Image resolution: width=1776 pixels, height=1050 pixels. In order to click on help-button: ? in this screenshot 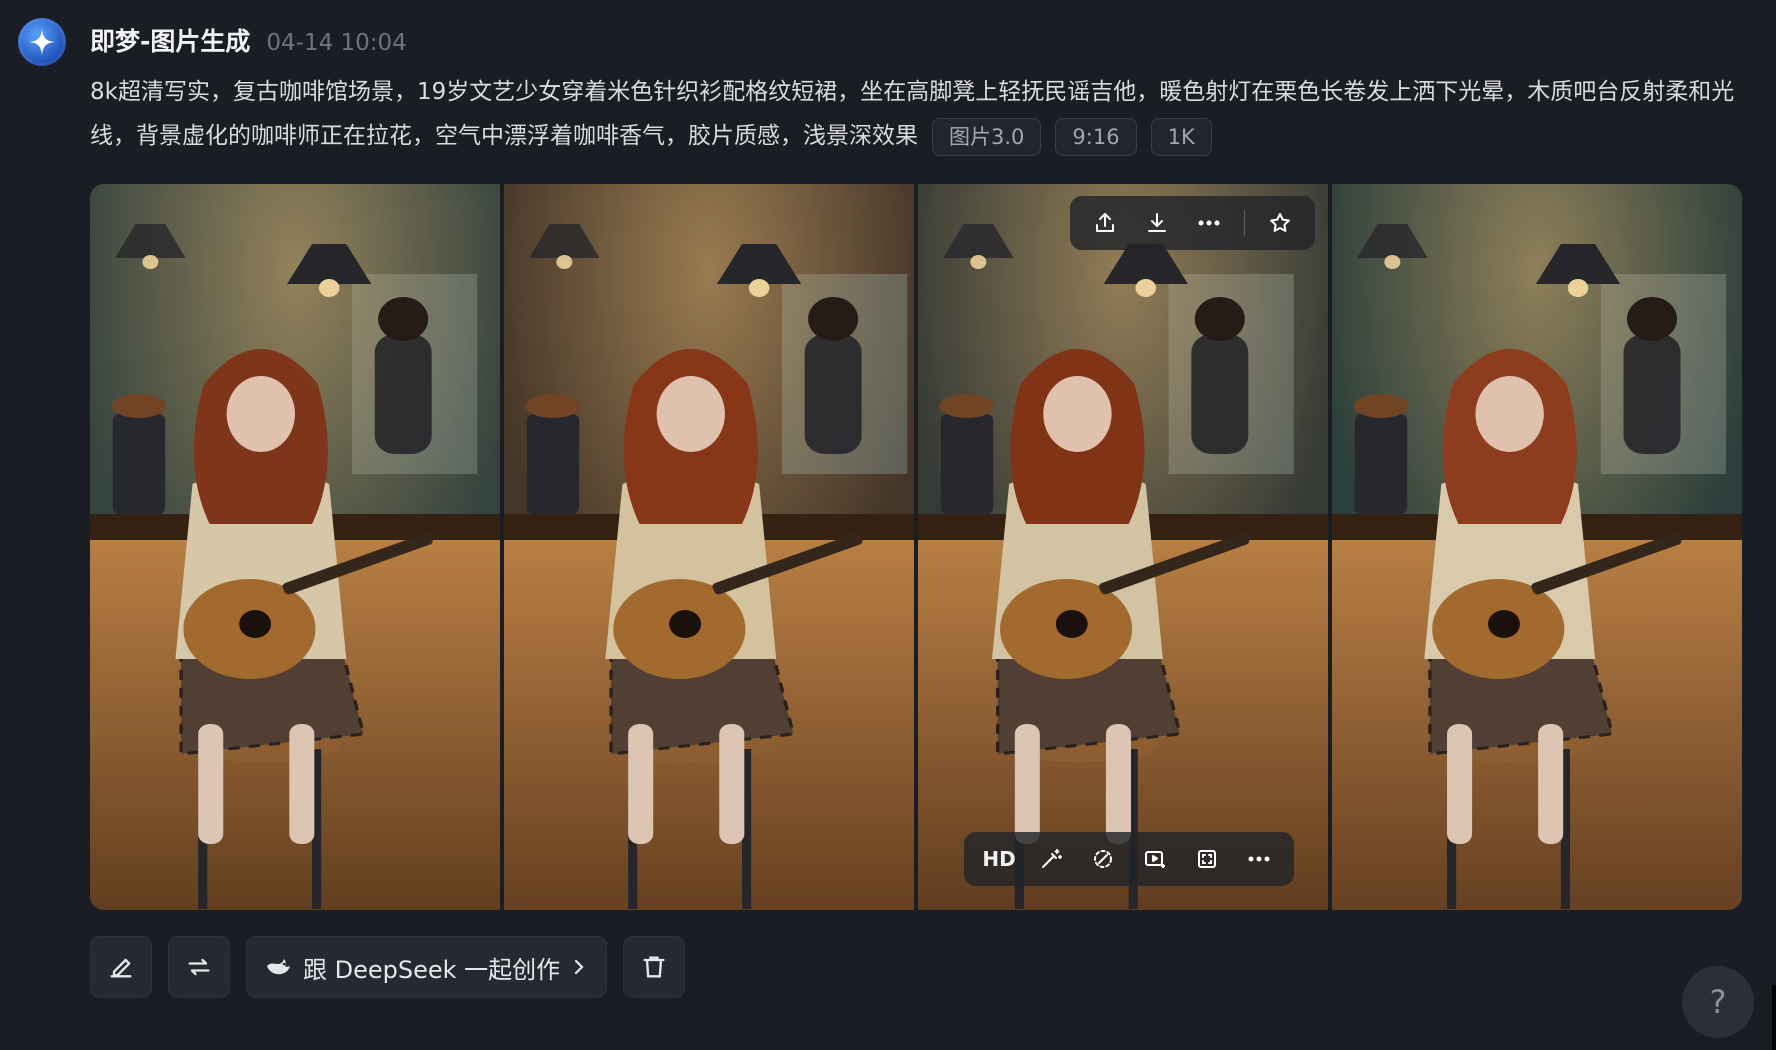, I will do `click(1718, 1002)`.